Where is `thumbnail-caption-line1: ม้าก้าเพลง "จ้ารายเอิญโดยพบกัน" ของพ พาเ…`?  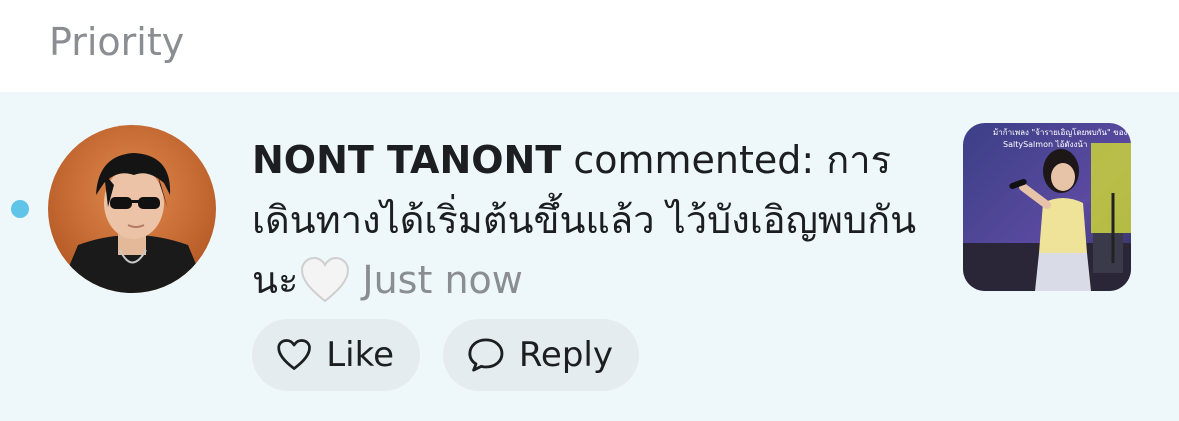 thumbnail-caption-line1: ม้าก้าเพลง "จ้ารายเอิญโดยพบกัน" ของพ พาเ… is located at coordinates (1062, 132).